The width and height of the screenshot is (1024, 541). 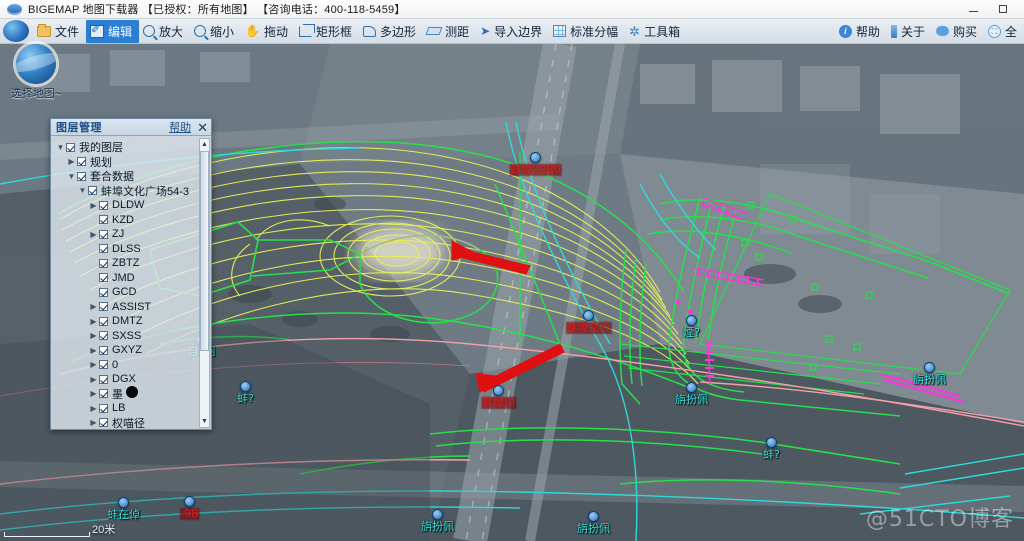 I want to click on layer-tree-item: 墨, so click(x=131, y=393).